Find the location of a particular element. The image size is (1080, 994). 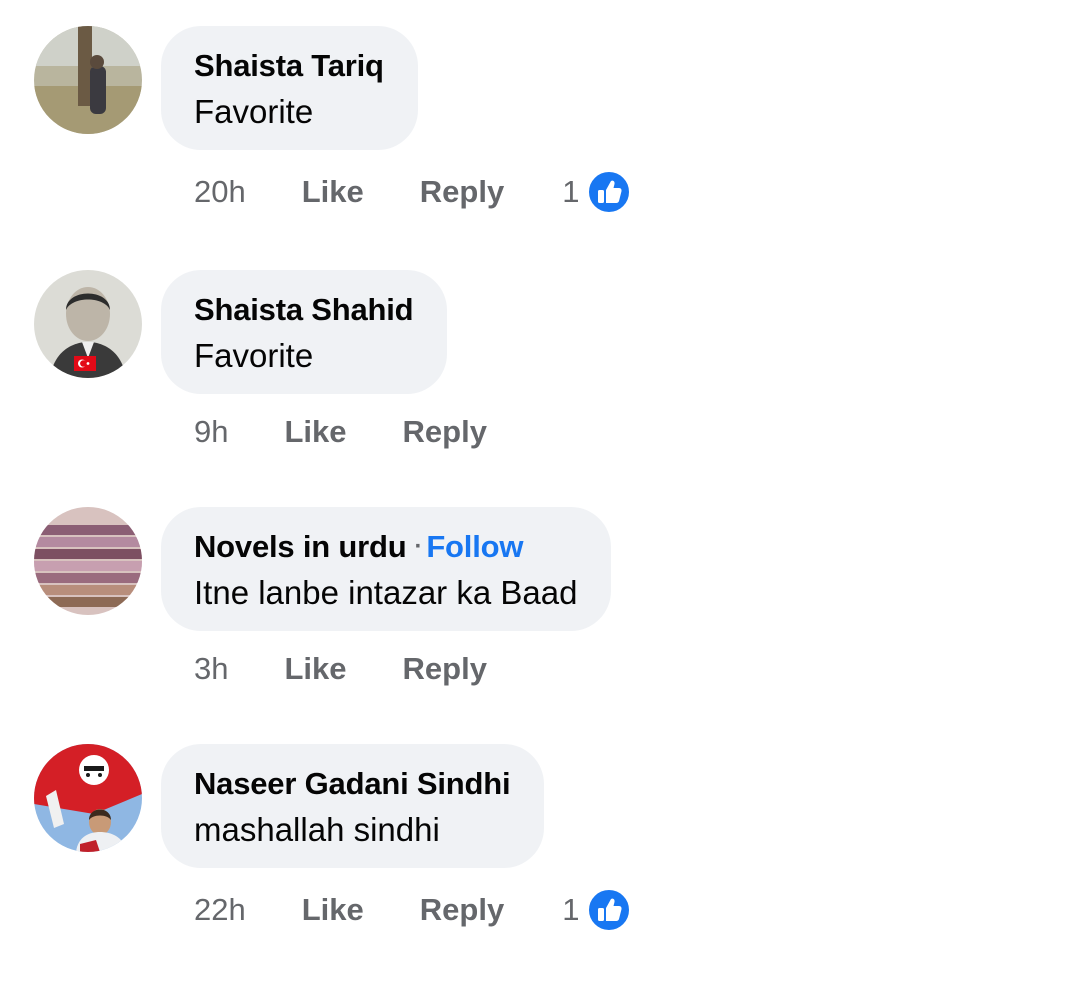

timestamp: 3h is located at coordinates (211, 669).